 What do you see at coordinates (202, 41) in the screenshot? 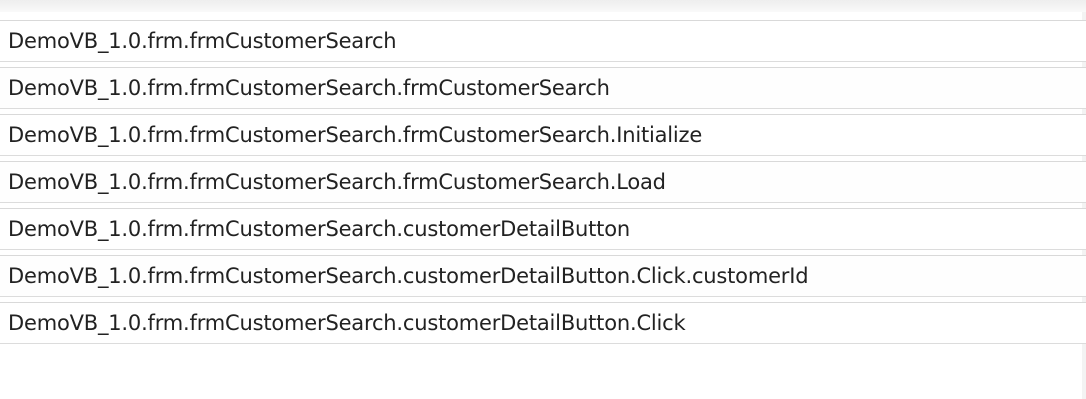
I see `list-item-label: DemoVB_1.0.frm.frmCustomerSearch` at bounding box center [202, 41].